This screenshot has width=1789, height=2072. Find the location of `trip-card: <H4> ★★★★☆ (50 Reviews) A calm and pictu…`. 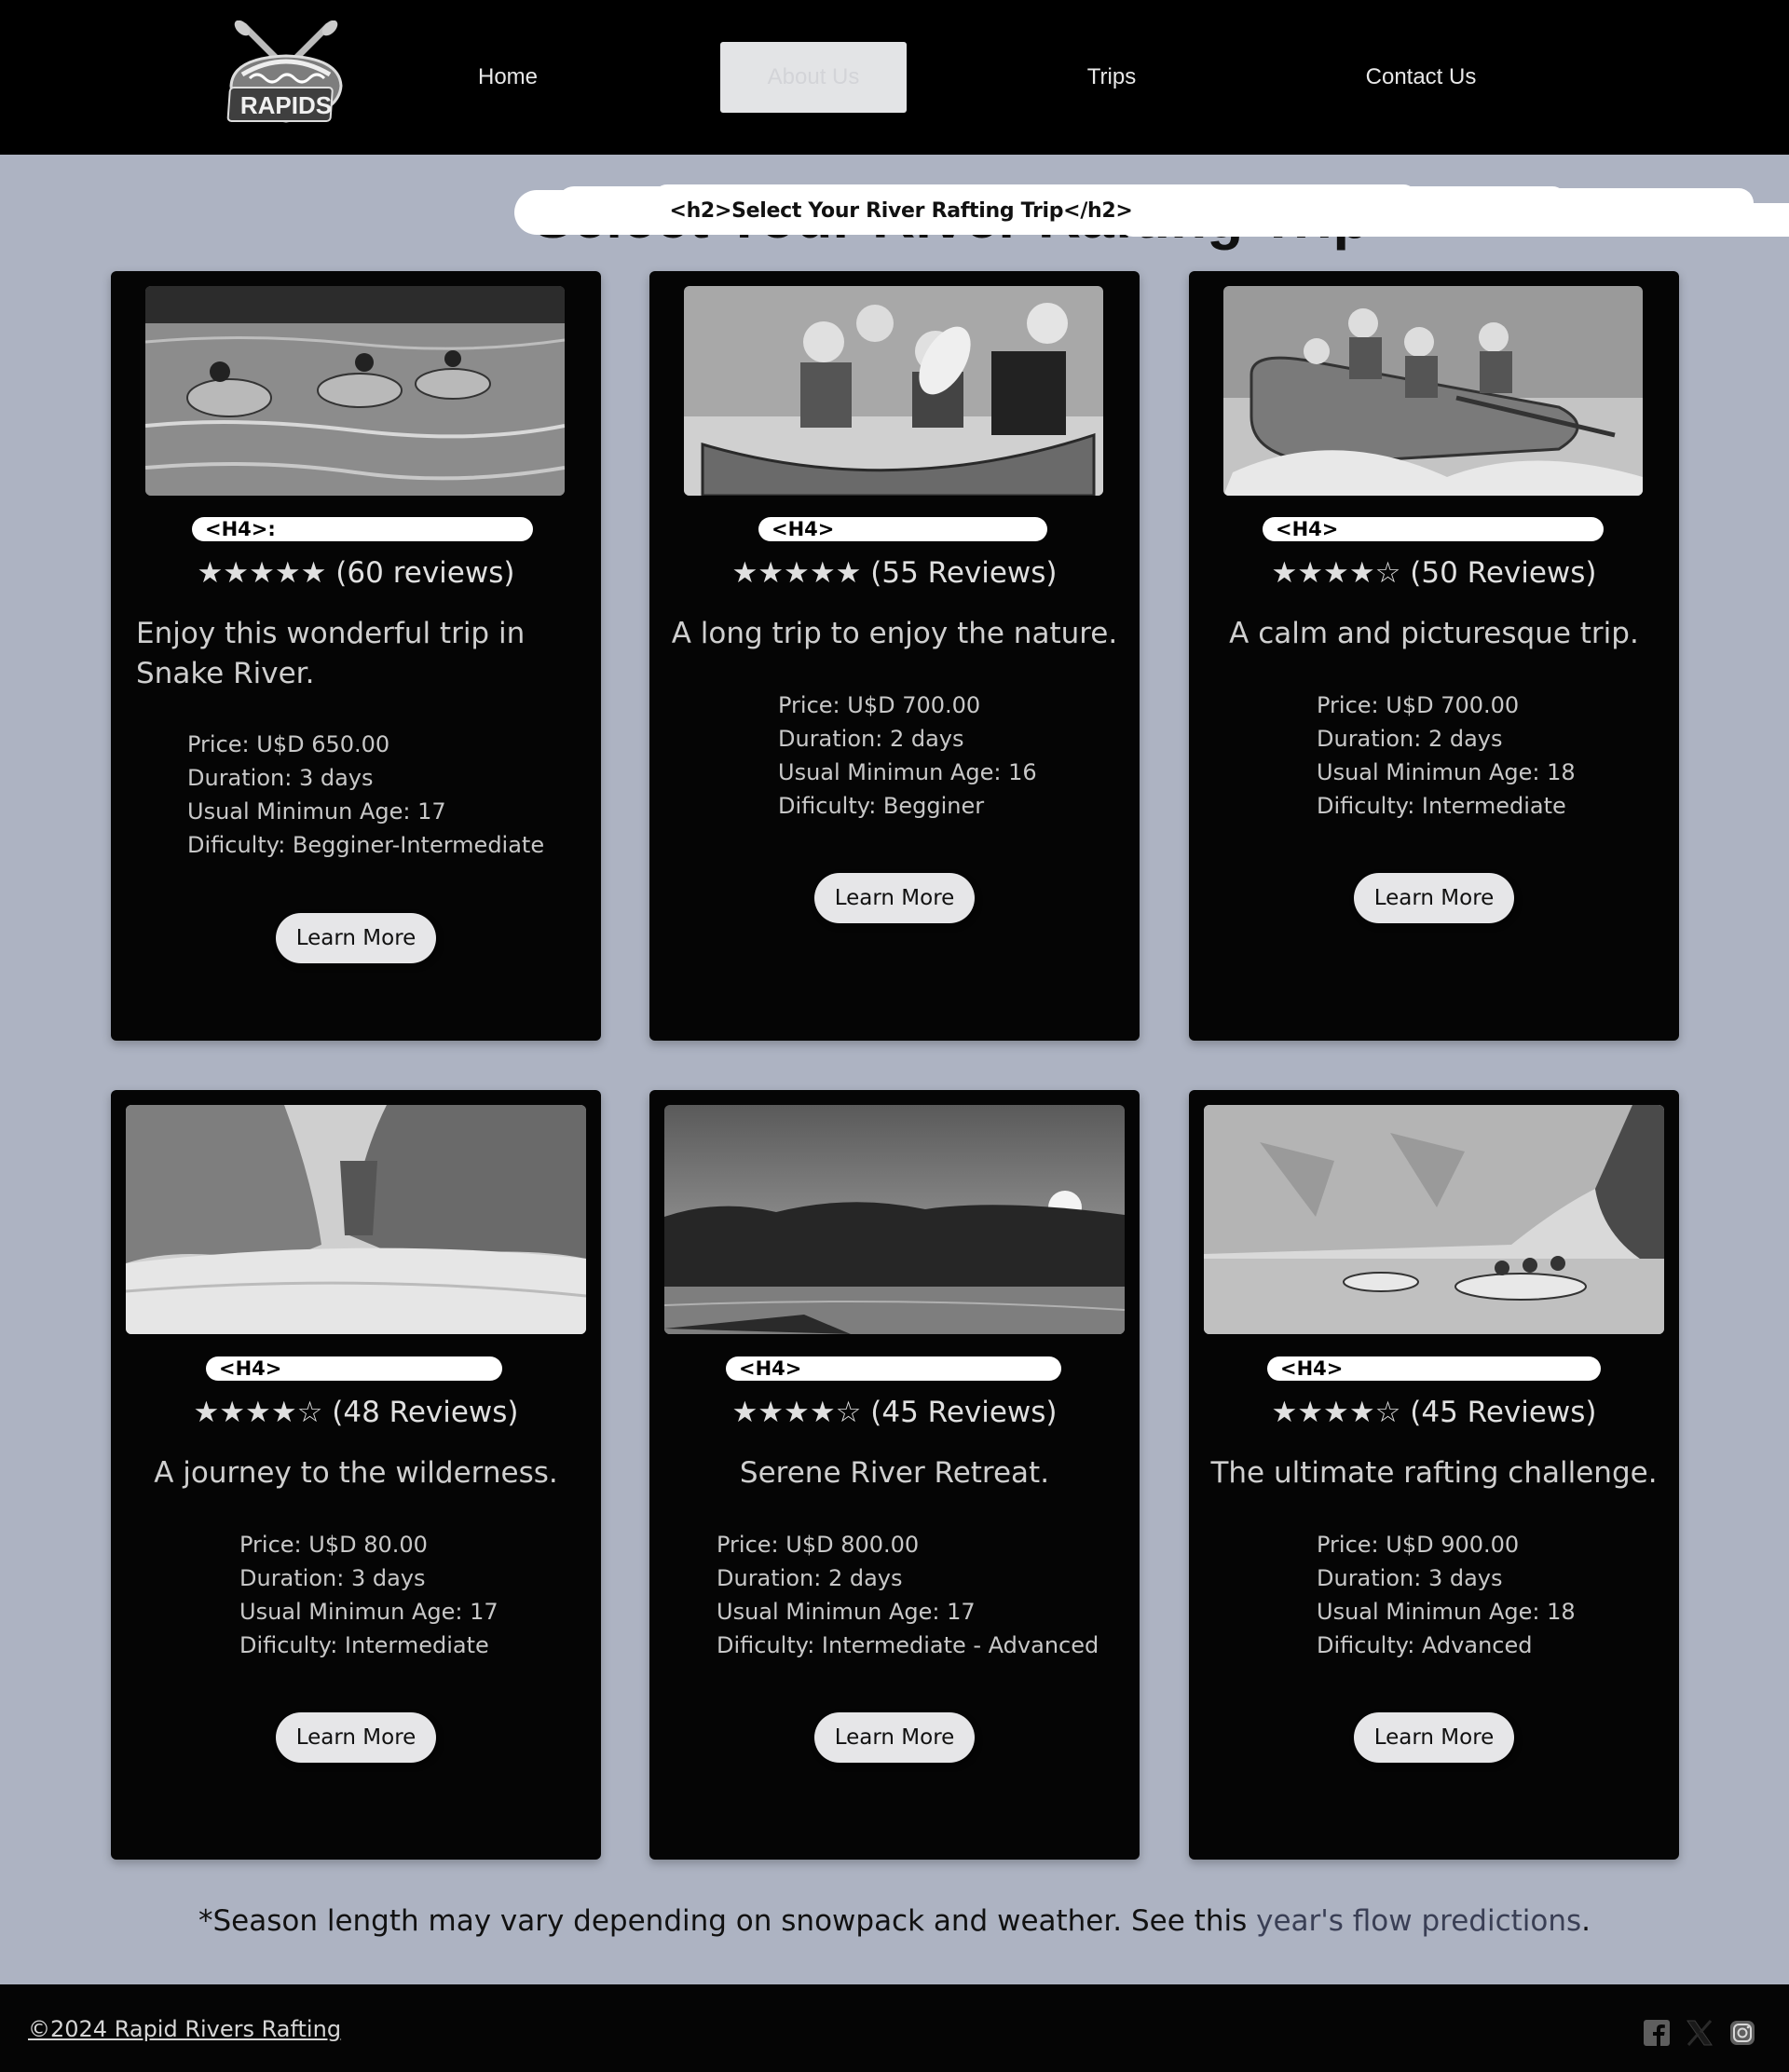

trip-card: <H4> ★★★★☆ (50 Reviews) A calm and pictu… is located at coordinates (1434, 656).